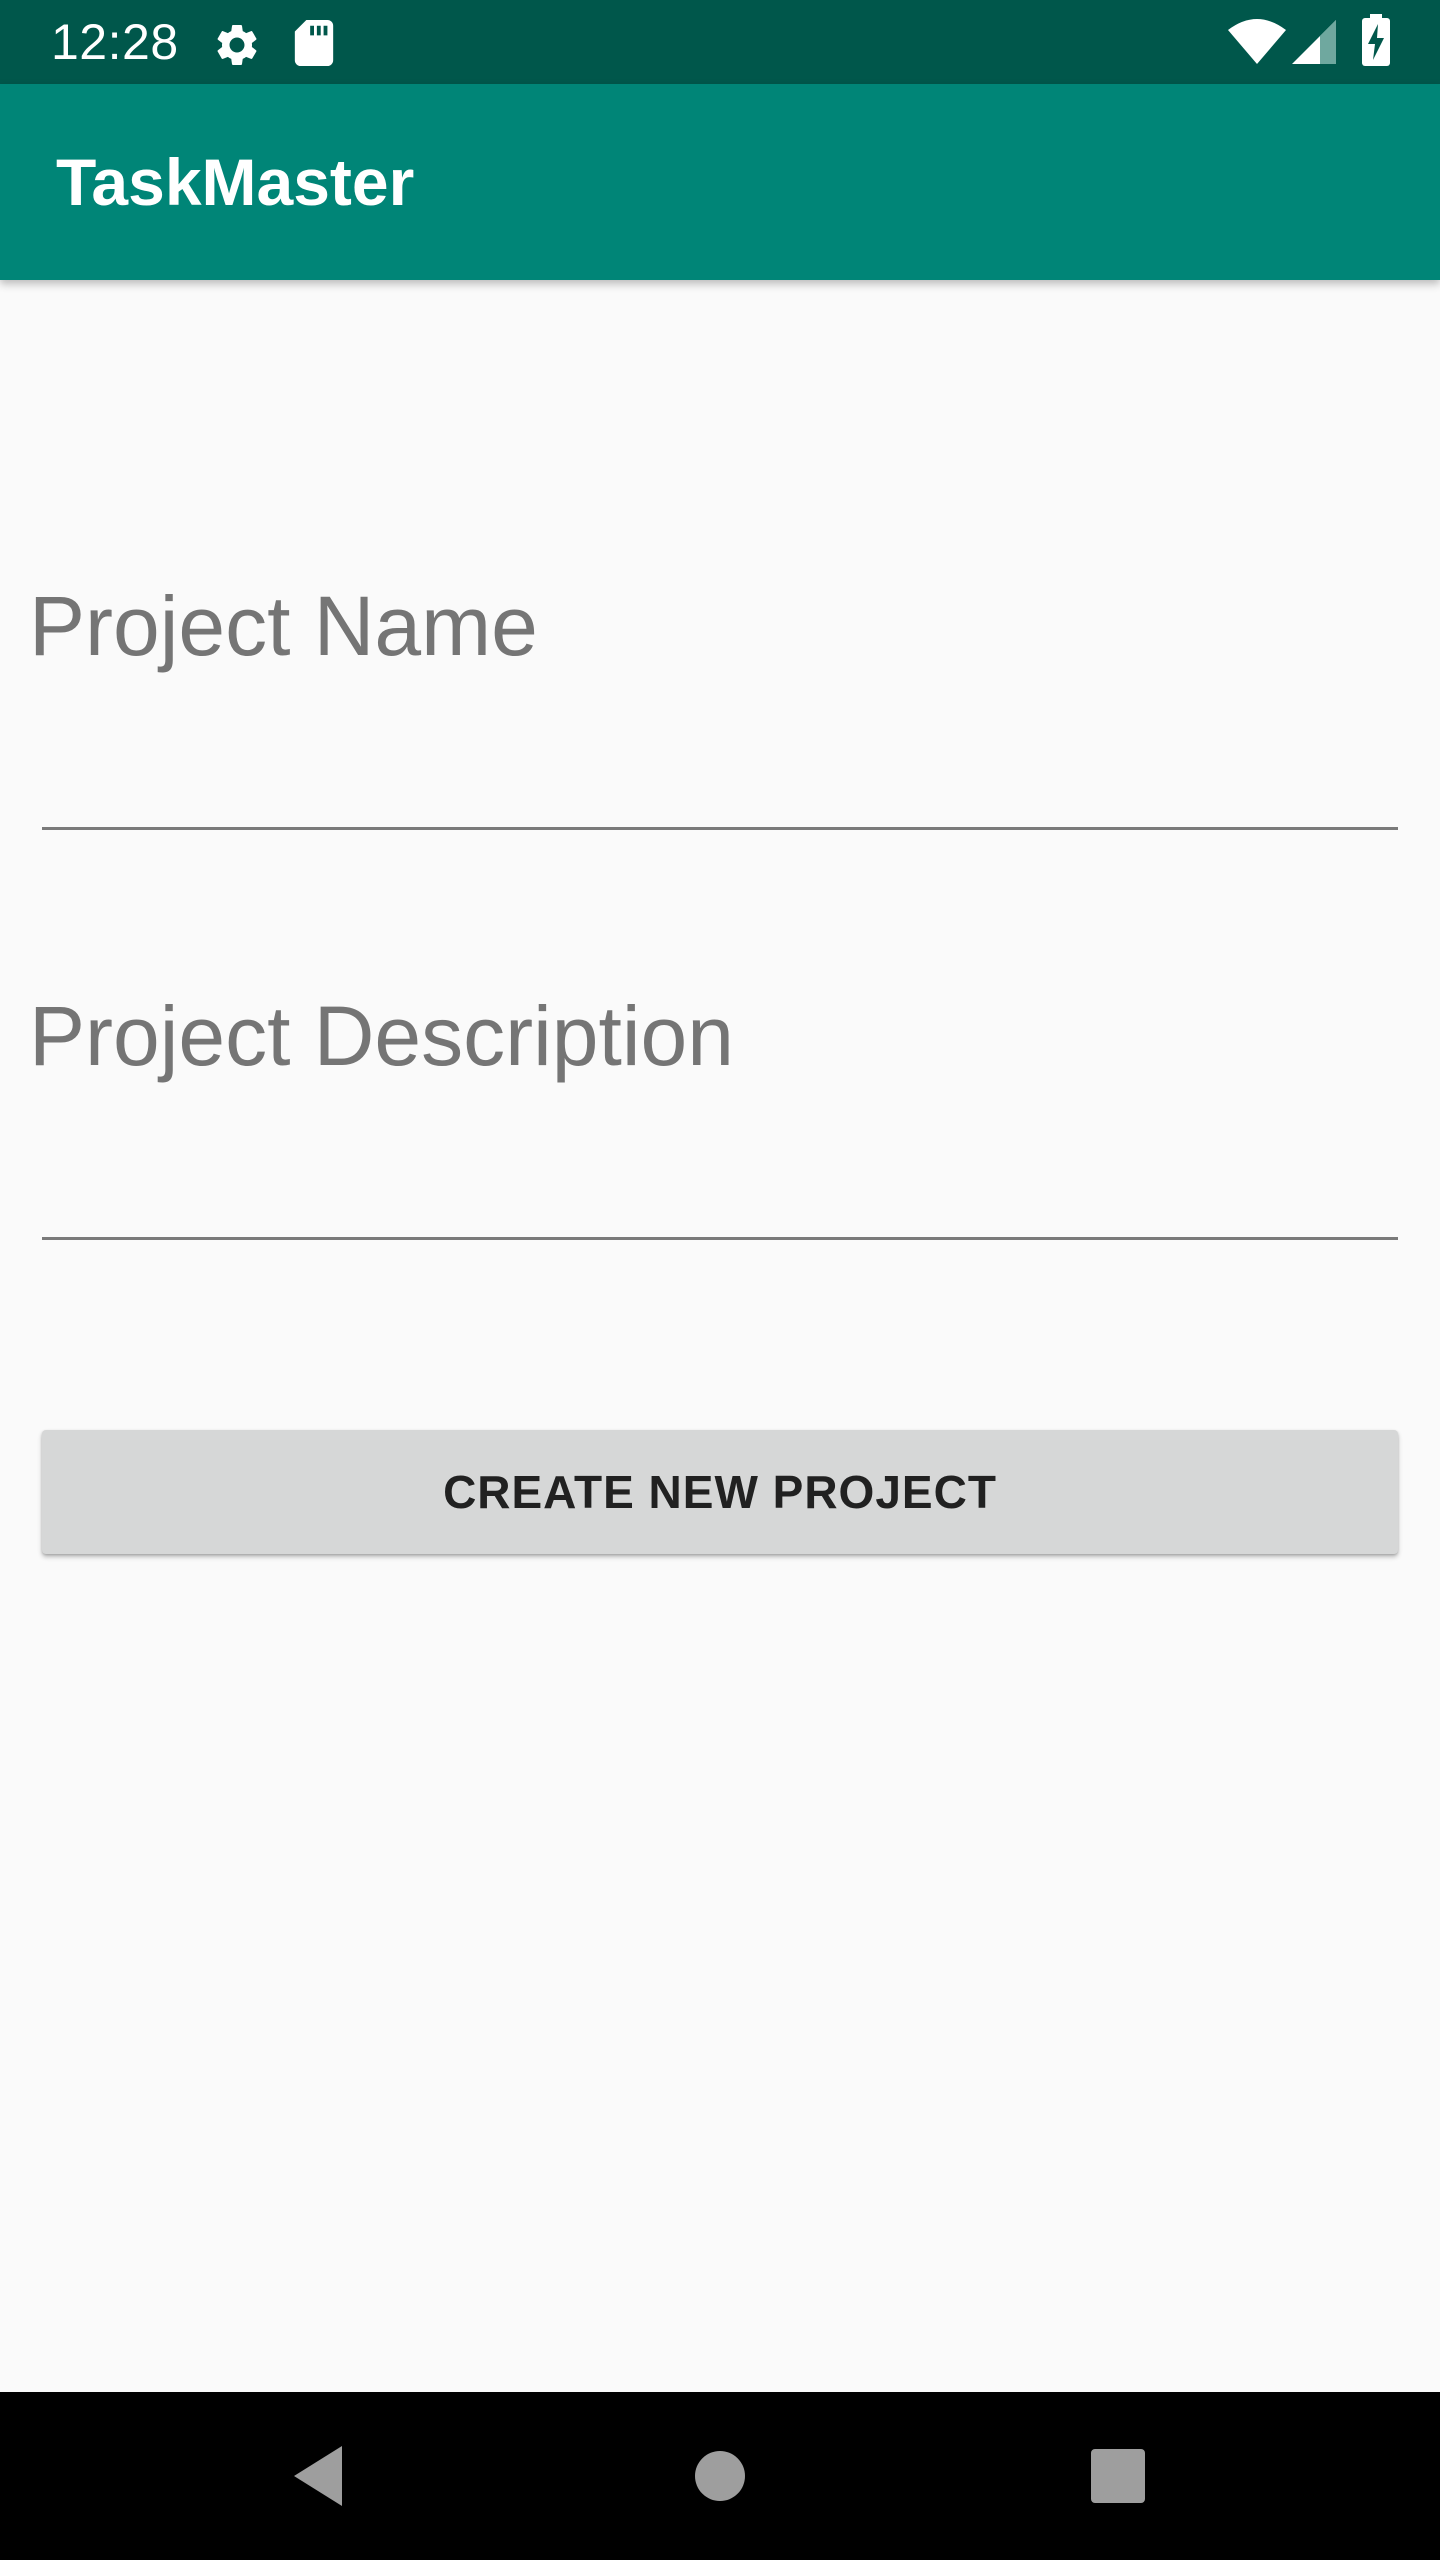 The height and width of the screenshot is (2560, 1440). I want to click on create-new-project-label: CREATE NEW PROJECT, so click(720, 1492).